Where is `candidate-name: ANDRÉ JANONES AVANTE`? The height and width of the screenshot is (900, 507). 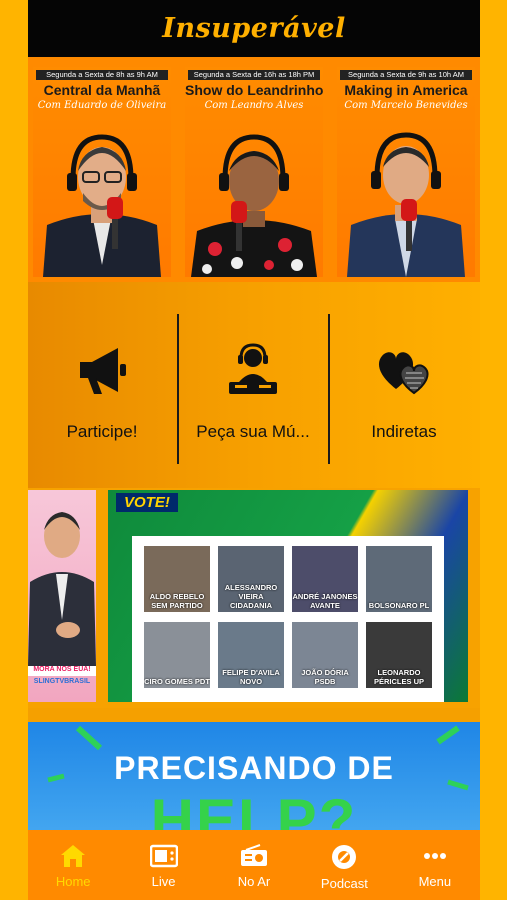
candidate-name: ANDRÉ JANONES AVANTE is located at coordinates (325, 601).